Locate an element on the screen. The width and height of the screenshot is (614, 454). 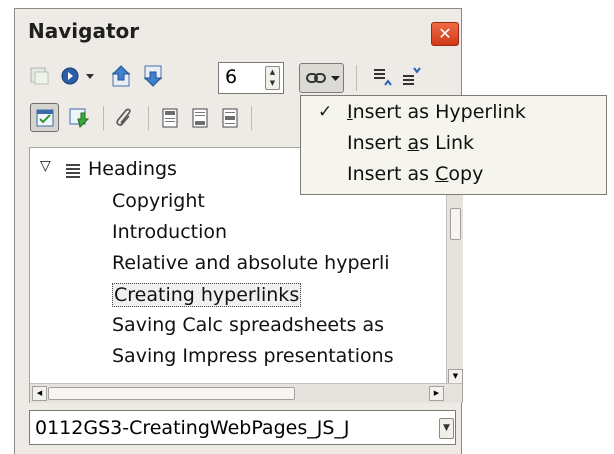
spin-down-icon: ▼ is located at coordinates (272, 83).